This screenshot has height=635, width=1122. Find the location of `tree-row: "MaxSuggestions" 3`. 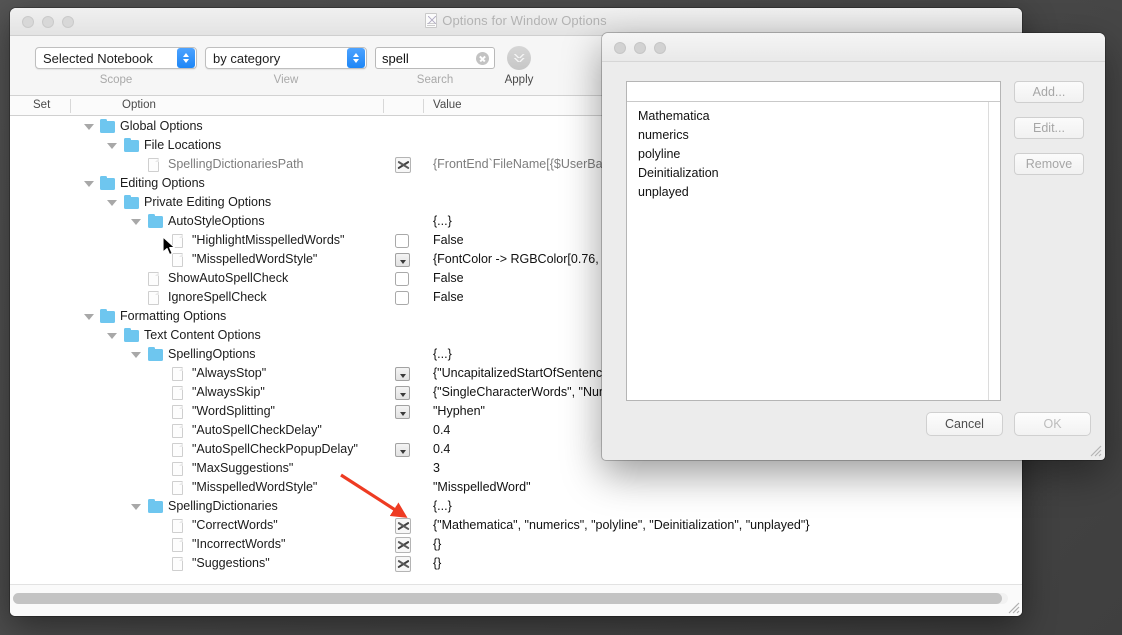

tree-row: "MaxSuggestions" 3 is located at coordinates (516, 468).